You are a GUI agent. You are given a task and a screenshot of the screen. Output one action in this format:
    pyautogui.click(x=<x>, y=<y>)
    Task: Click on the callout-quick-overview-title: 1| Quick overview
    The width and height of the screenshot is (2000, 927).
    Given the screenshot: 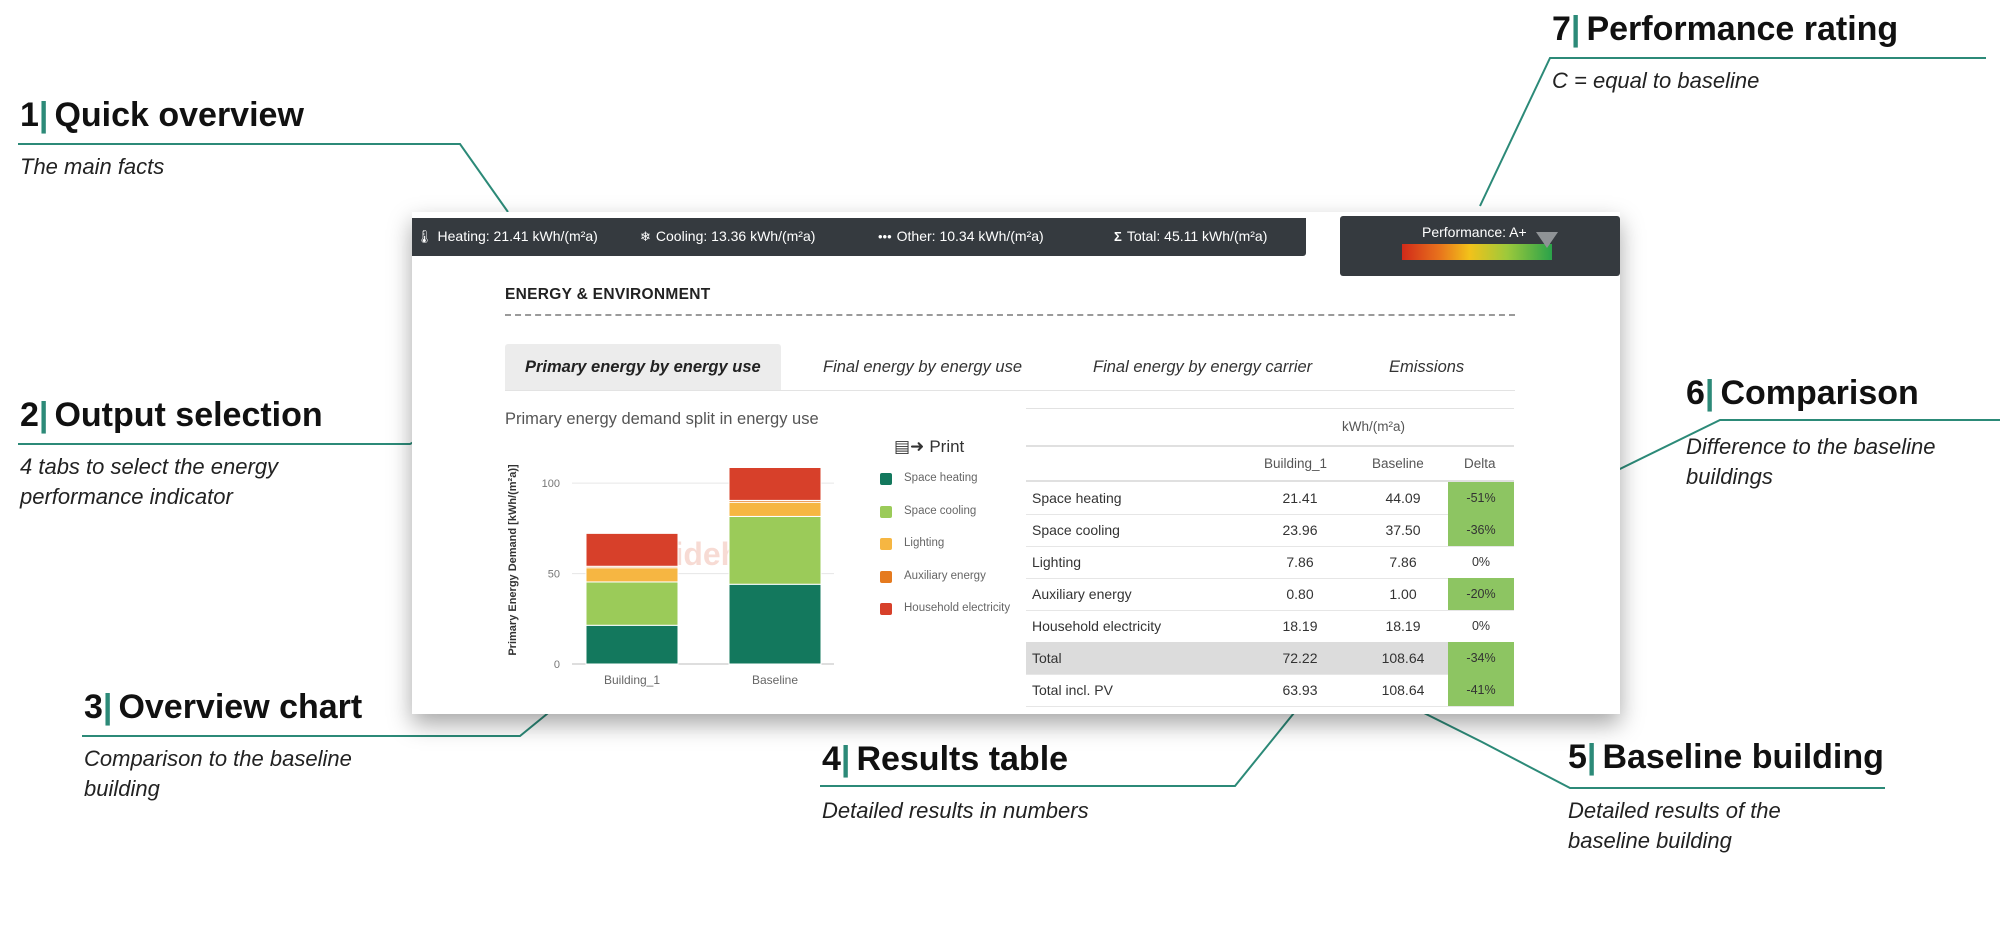 What is the action you would take?
    pyautogui.click(x=162, y=115)
    